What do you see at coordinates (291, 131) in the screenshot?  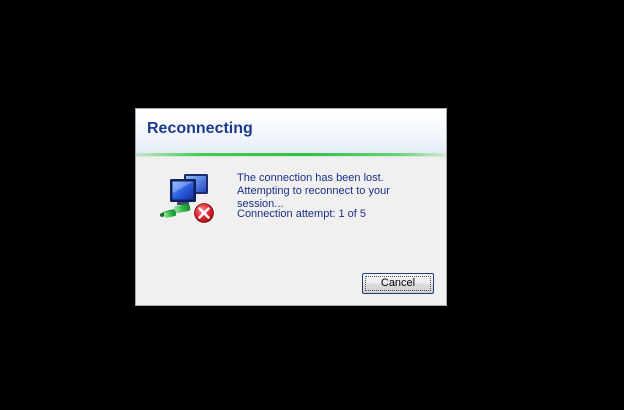 I see `dialog-header: Reconnecting` at bounding box center [291, 131].